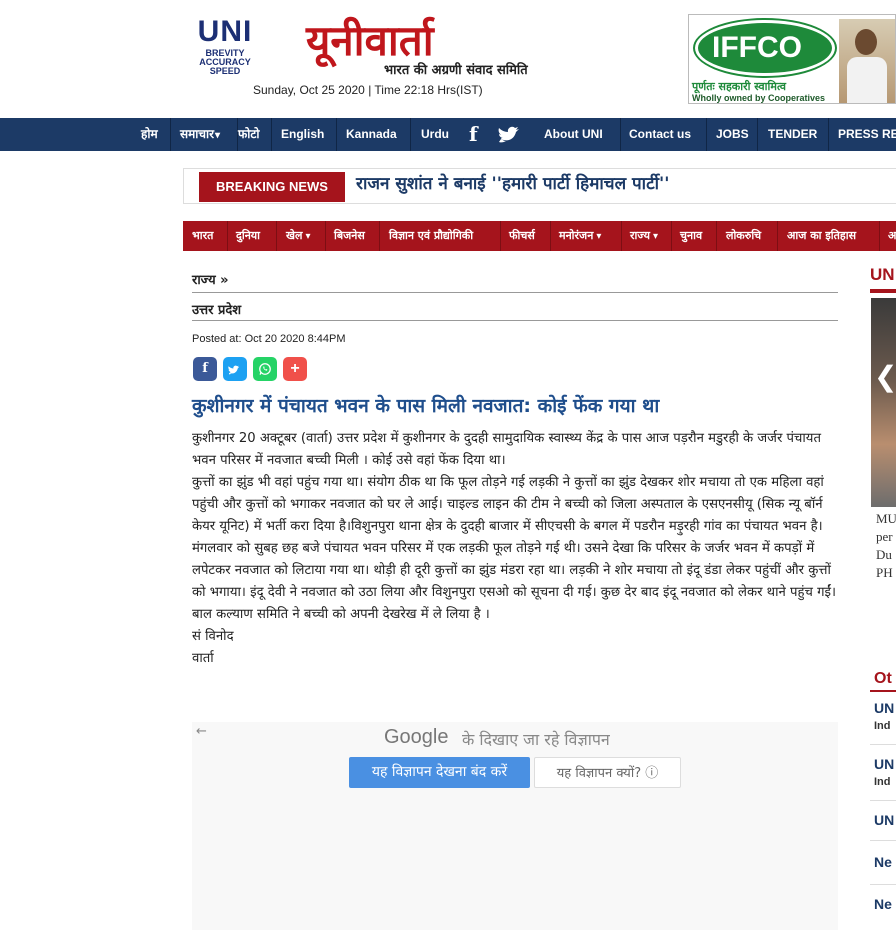 The image size is (896, 930). I want to click on stop-seeing-ad-button: यह विज्ञापन देखना बंद करें, so click(439, 772).